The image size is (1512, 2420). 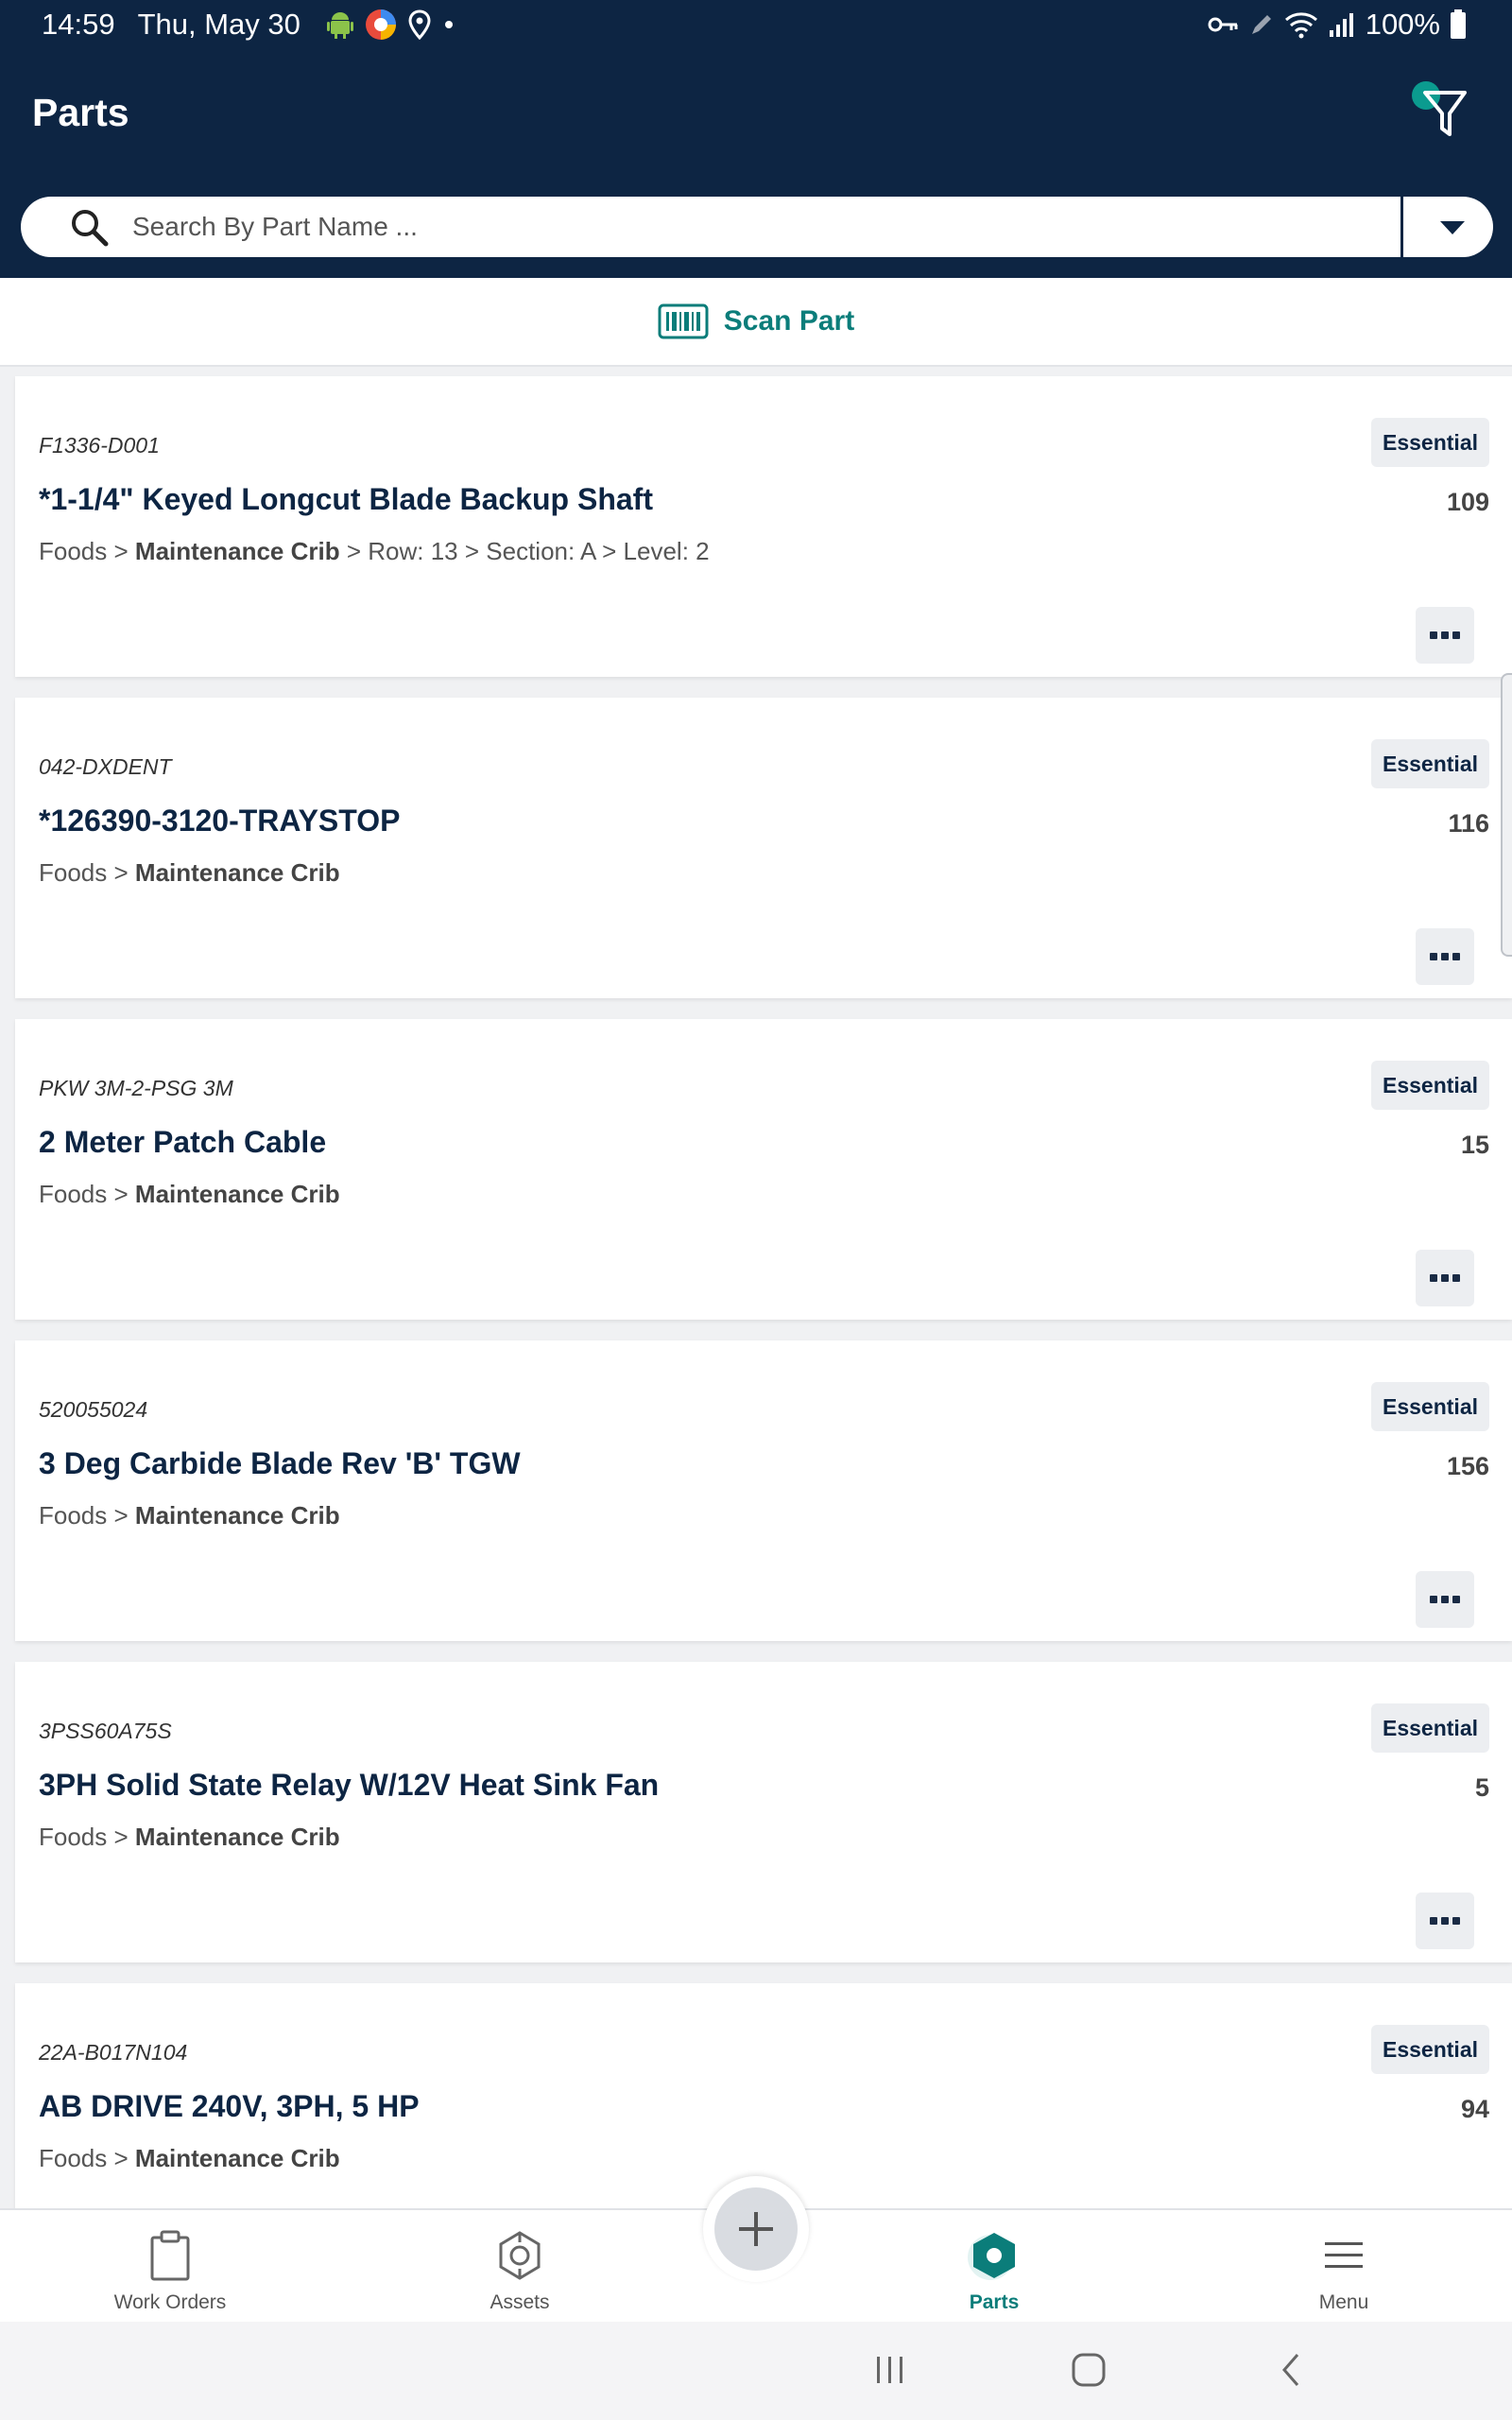 I want to click on part-name: *1-1/4" Keyed Longcut Blade Backup Shaft, so click(x=346, y=499).